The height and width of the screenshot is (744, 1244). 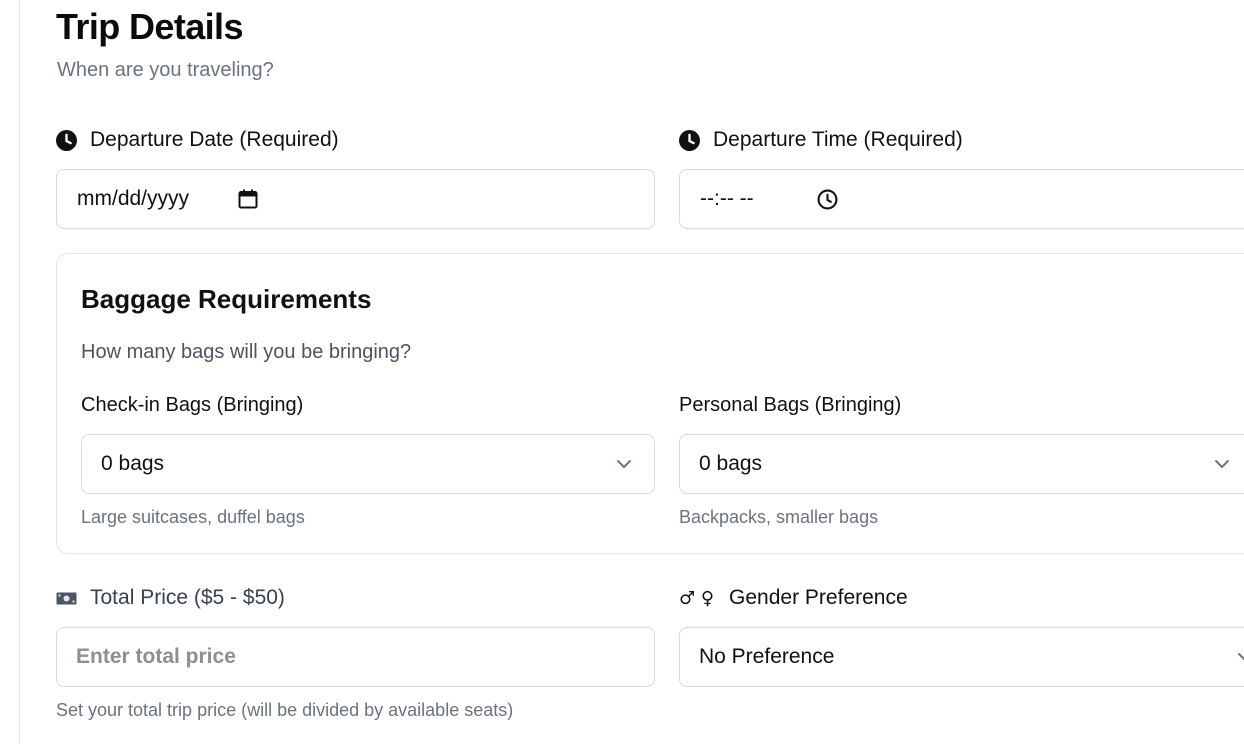 I want to click on total-price-label: Total Price ($5 - $50), so click(x=170, y=598).